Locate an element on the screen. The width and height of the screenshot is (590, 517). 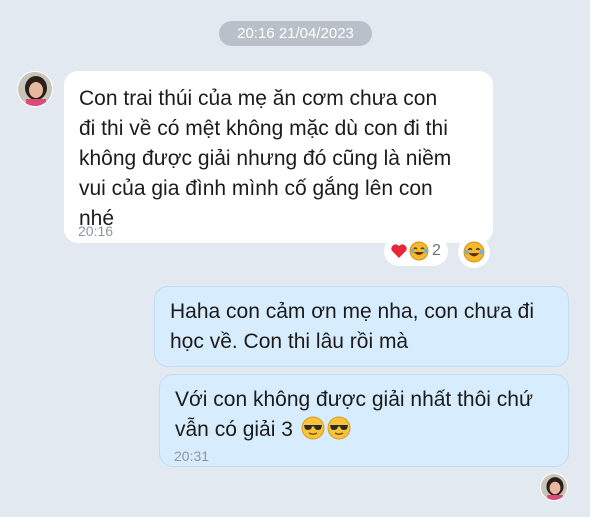
date-separator-label: 20:16 21/04/2023 is located at coordinates (295, 33).